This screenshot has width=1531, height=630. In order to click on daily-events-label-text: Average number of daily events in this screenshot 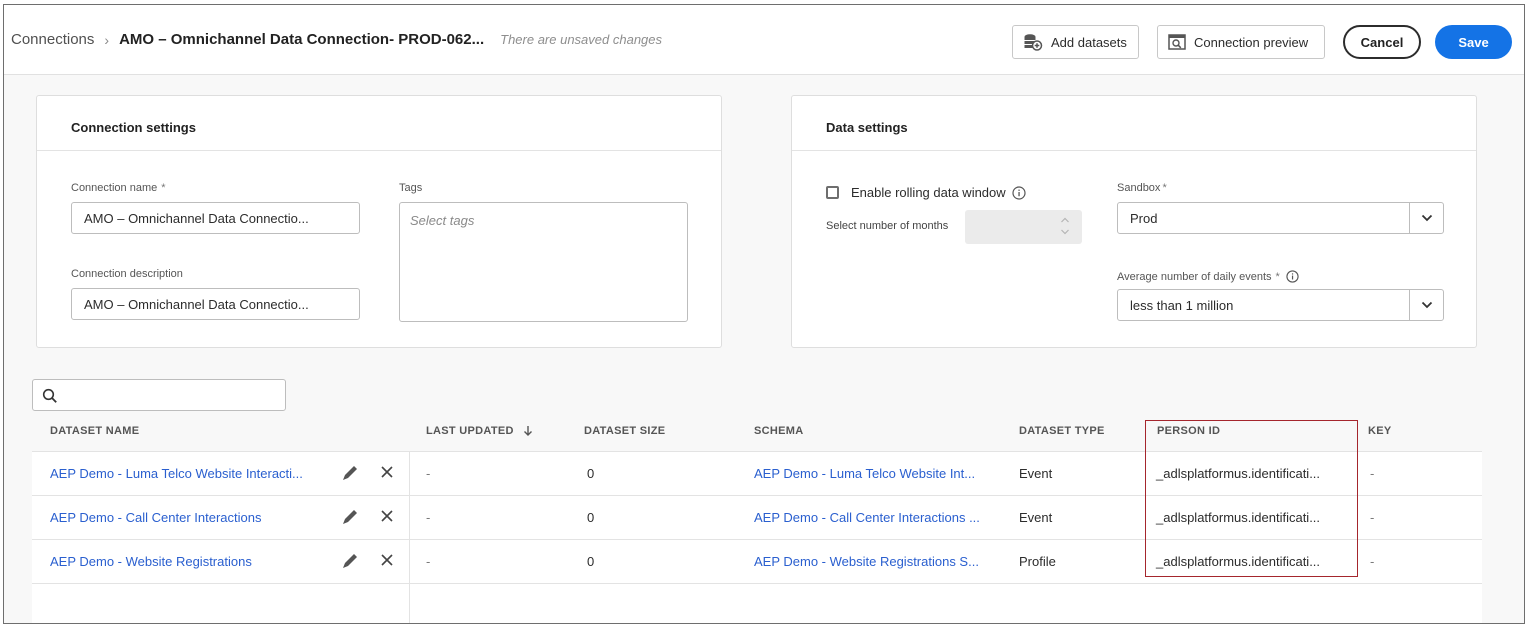, I will do `click(1194, 276)`.